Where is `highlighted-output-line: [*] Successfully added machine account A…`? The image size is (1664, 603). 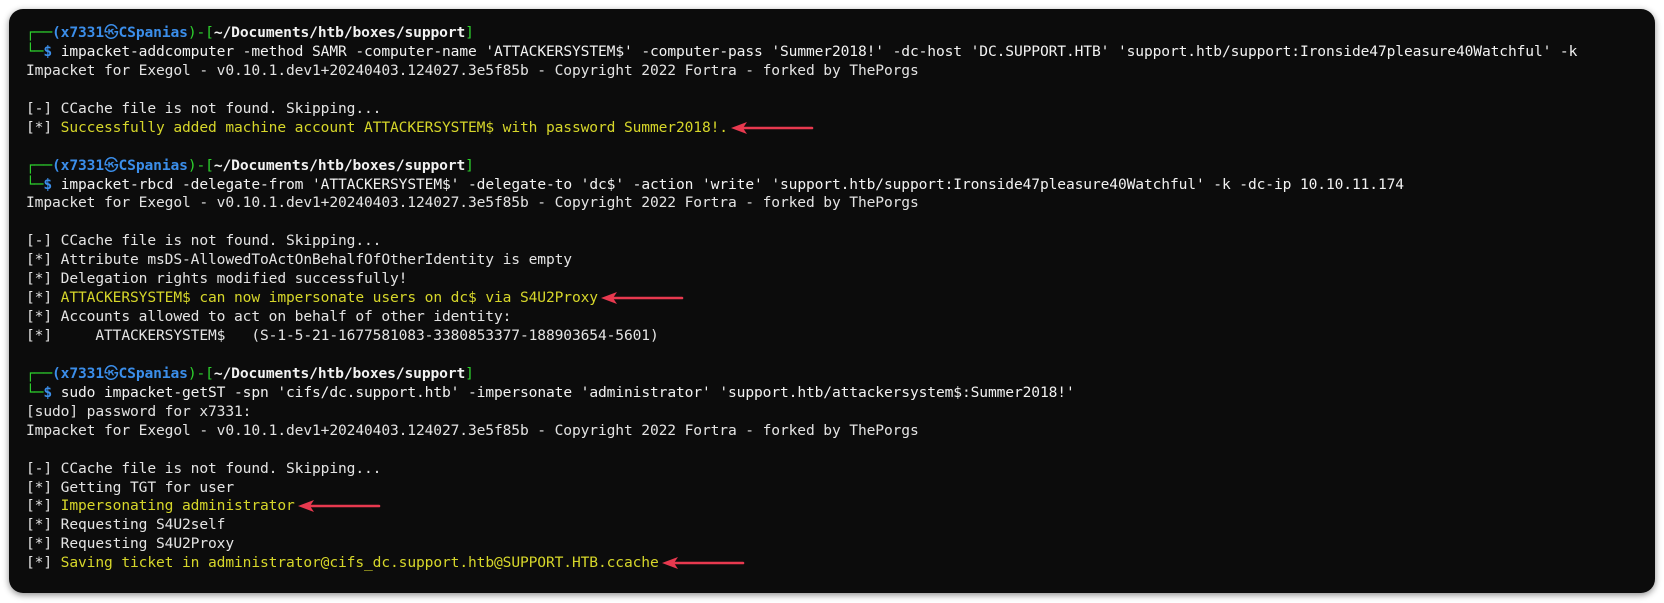 highlighted-output-line: [*] Successfully added machine account A… is located at coordinates (840, 128).